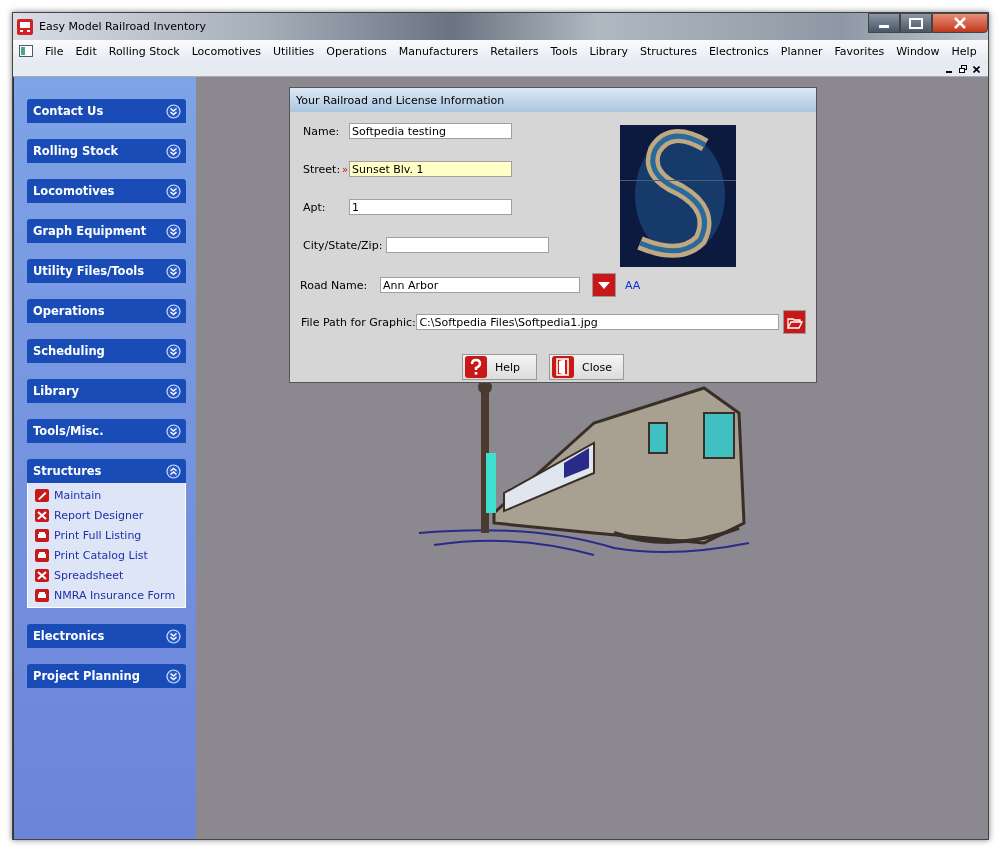 The height and width of the screenshot is (857, 1007). Describe the element at coordinates (293, 51) in the screenshot. I see `menu-item: Utilities` at that location.